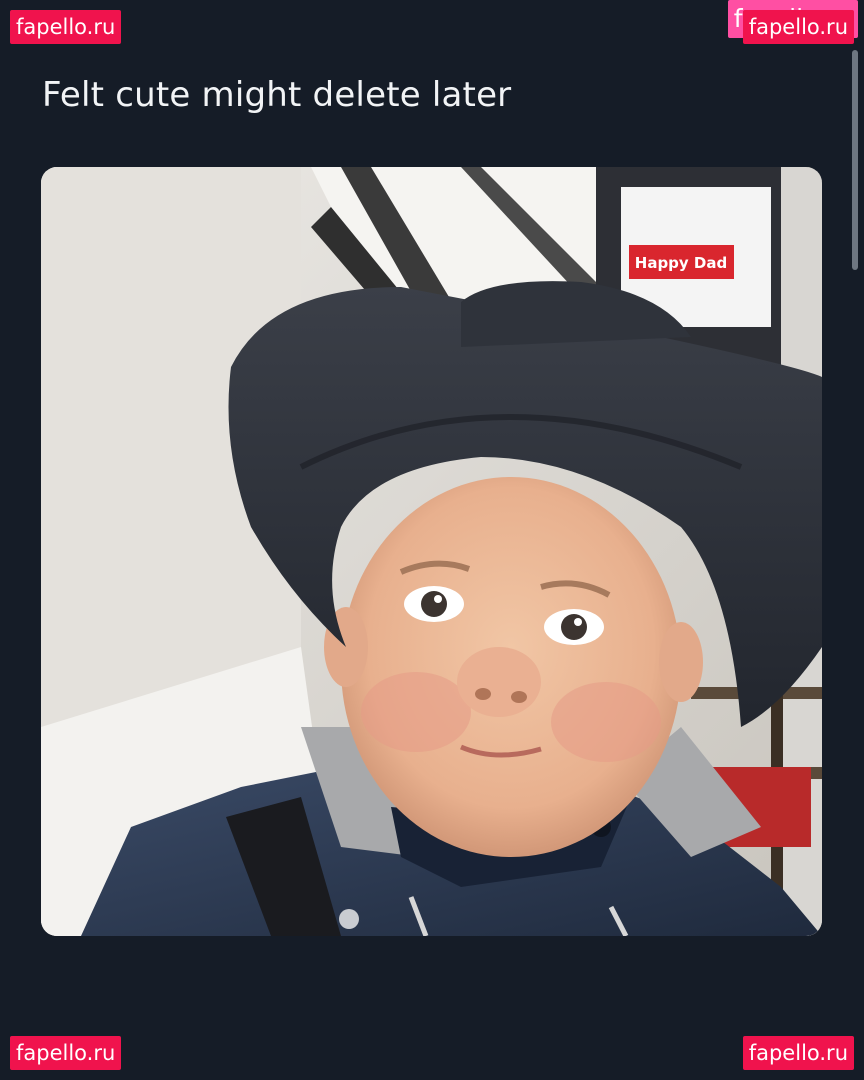 Image resolution: width=864 pixels, height=1080 pixels. Describe the element at coordinates (855, 160) in the screenshot. I see `scrollbar` at that location.